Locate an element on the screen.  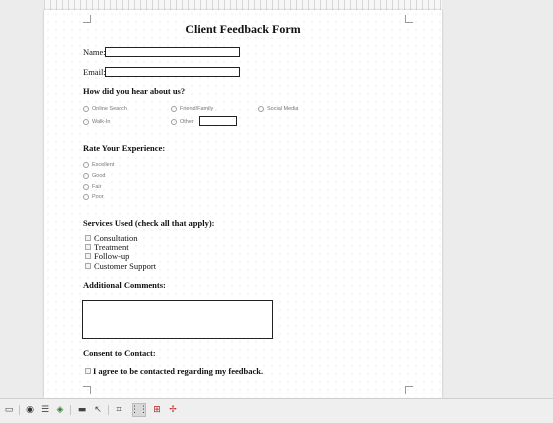
folder-icon: ▬ is located at coordinates (82, 410).